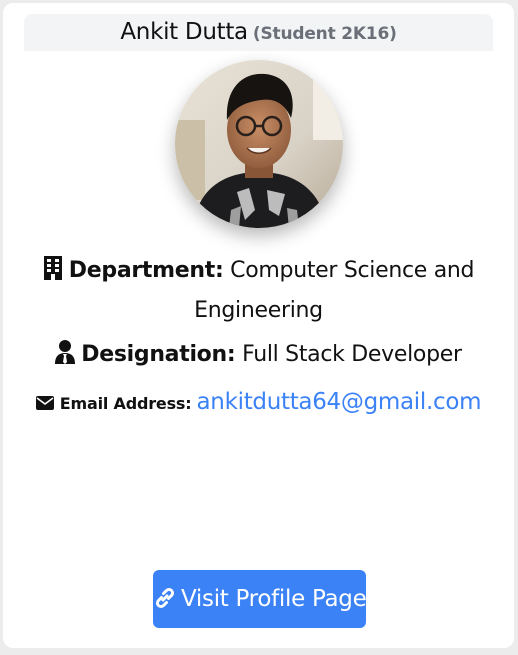  Describe the element at coordinates (334, 290) in the screenshot. I see `department-value: Computer Science and Engineering` at that location.